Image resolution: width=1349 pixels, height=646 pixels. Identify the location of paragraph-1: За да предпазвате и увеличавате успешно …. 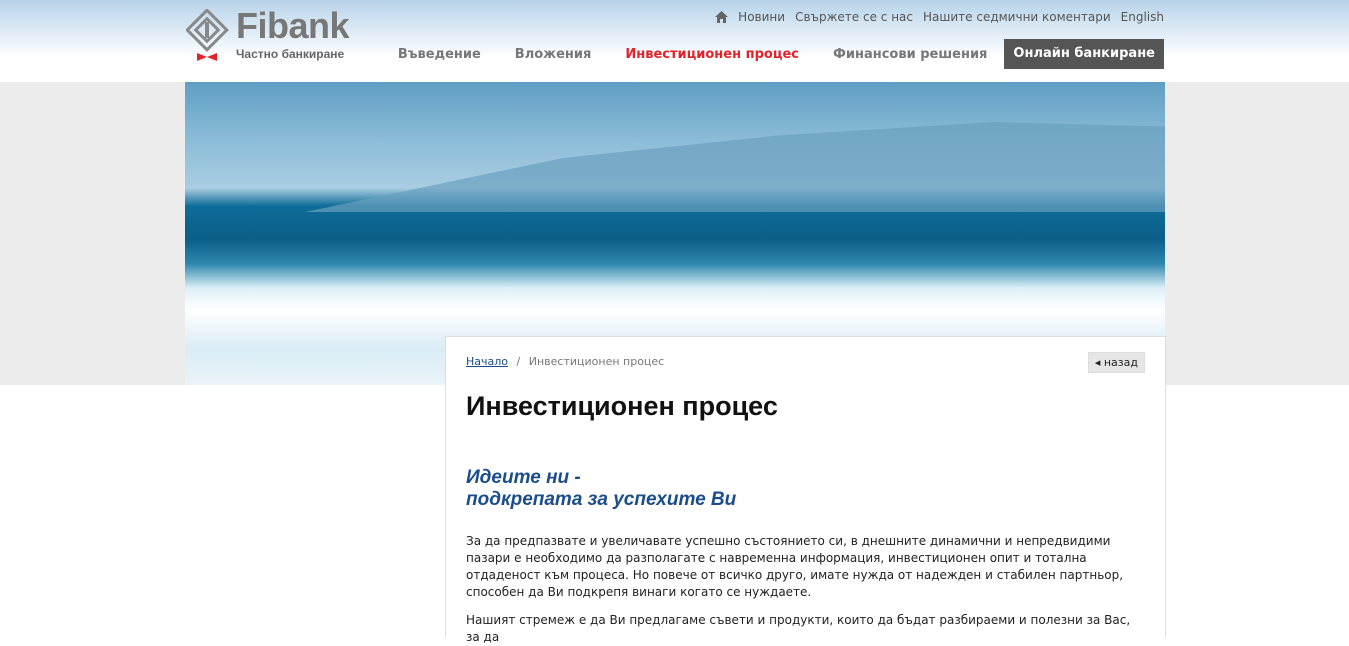
(795, 566).